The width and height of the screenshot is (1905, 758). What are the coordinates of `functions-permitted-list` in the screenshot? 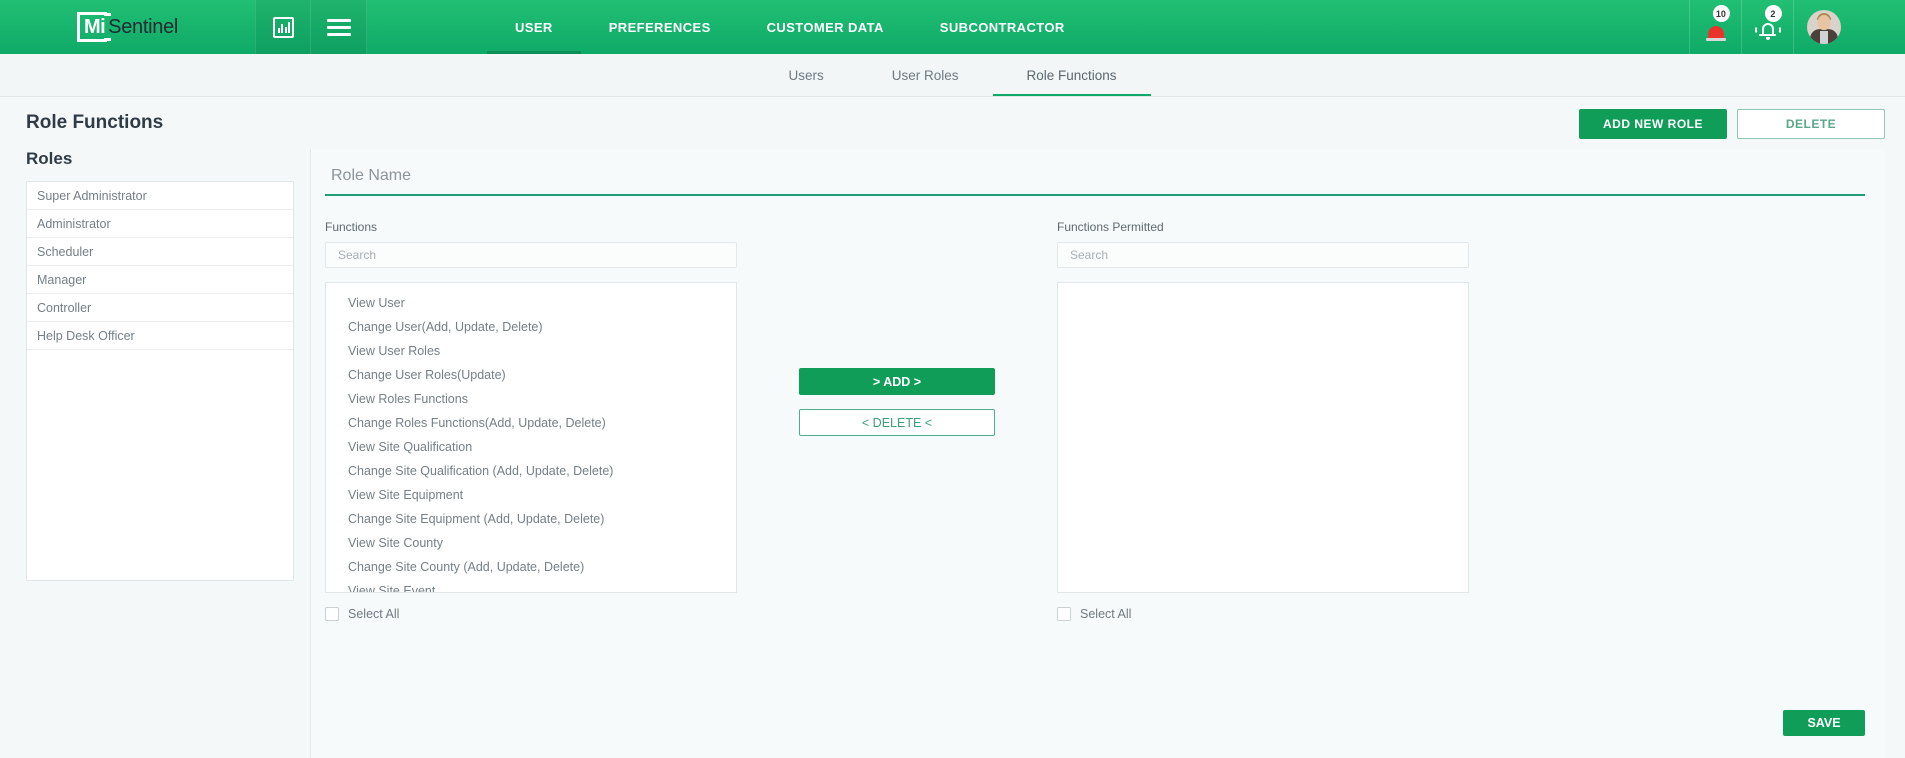 It's located at (1263, 437).